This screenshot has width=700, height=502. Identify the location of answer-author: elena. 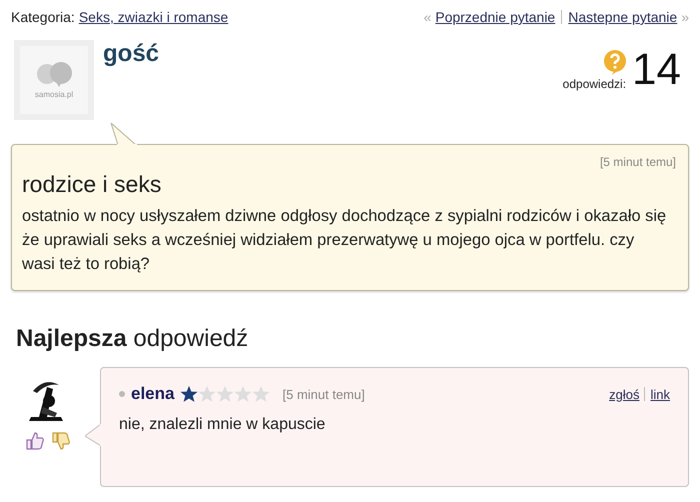
(152, 394).